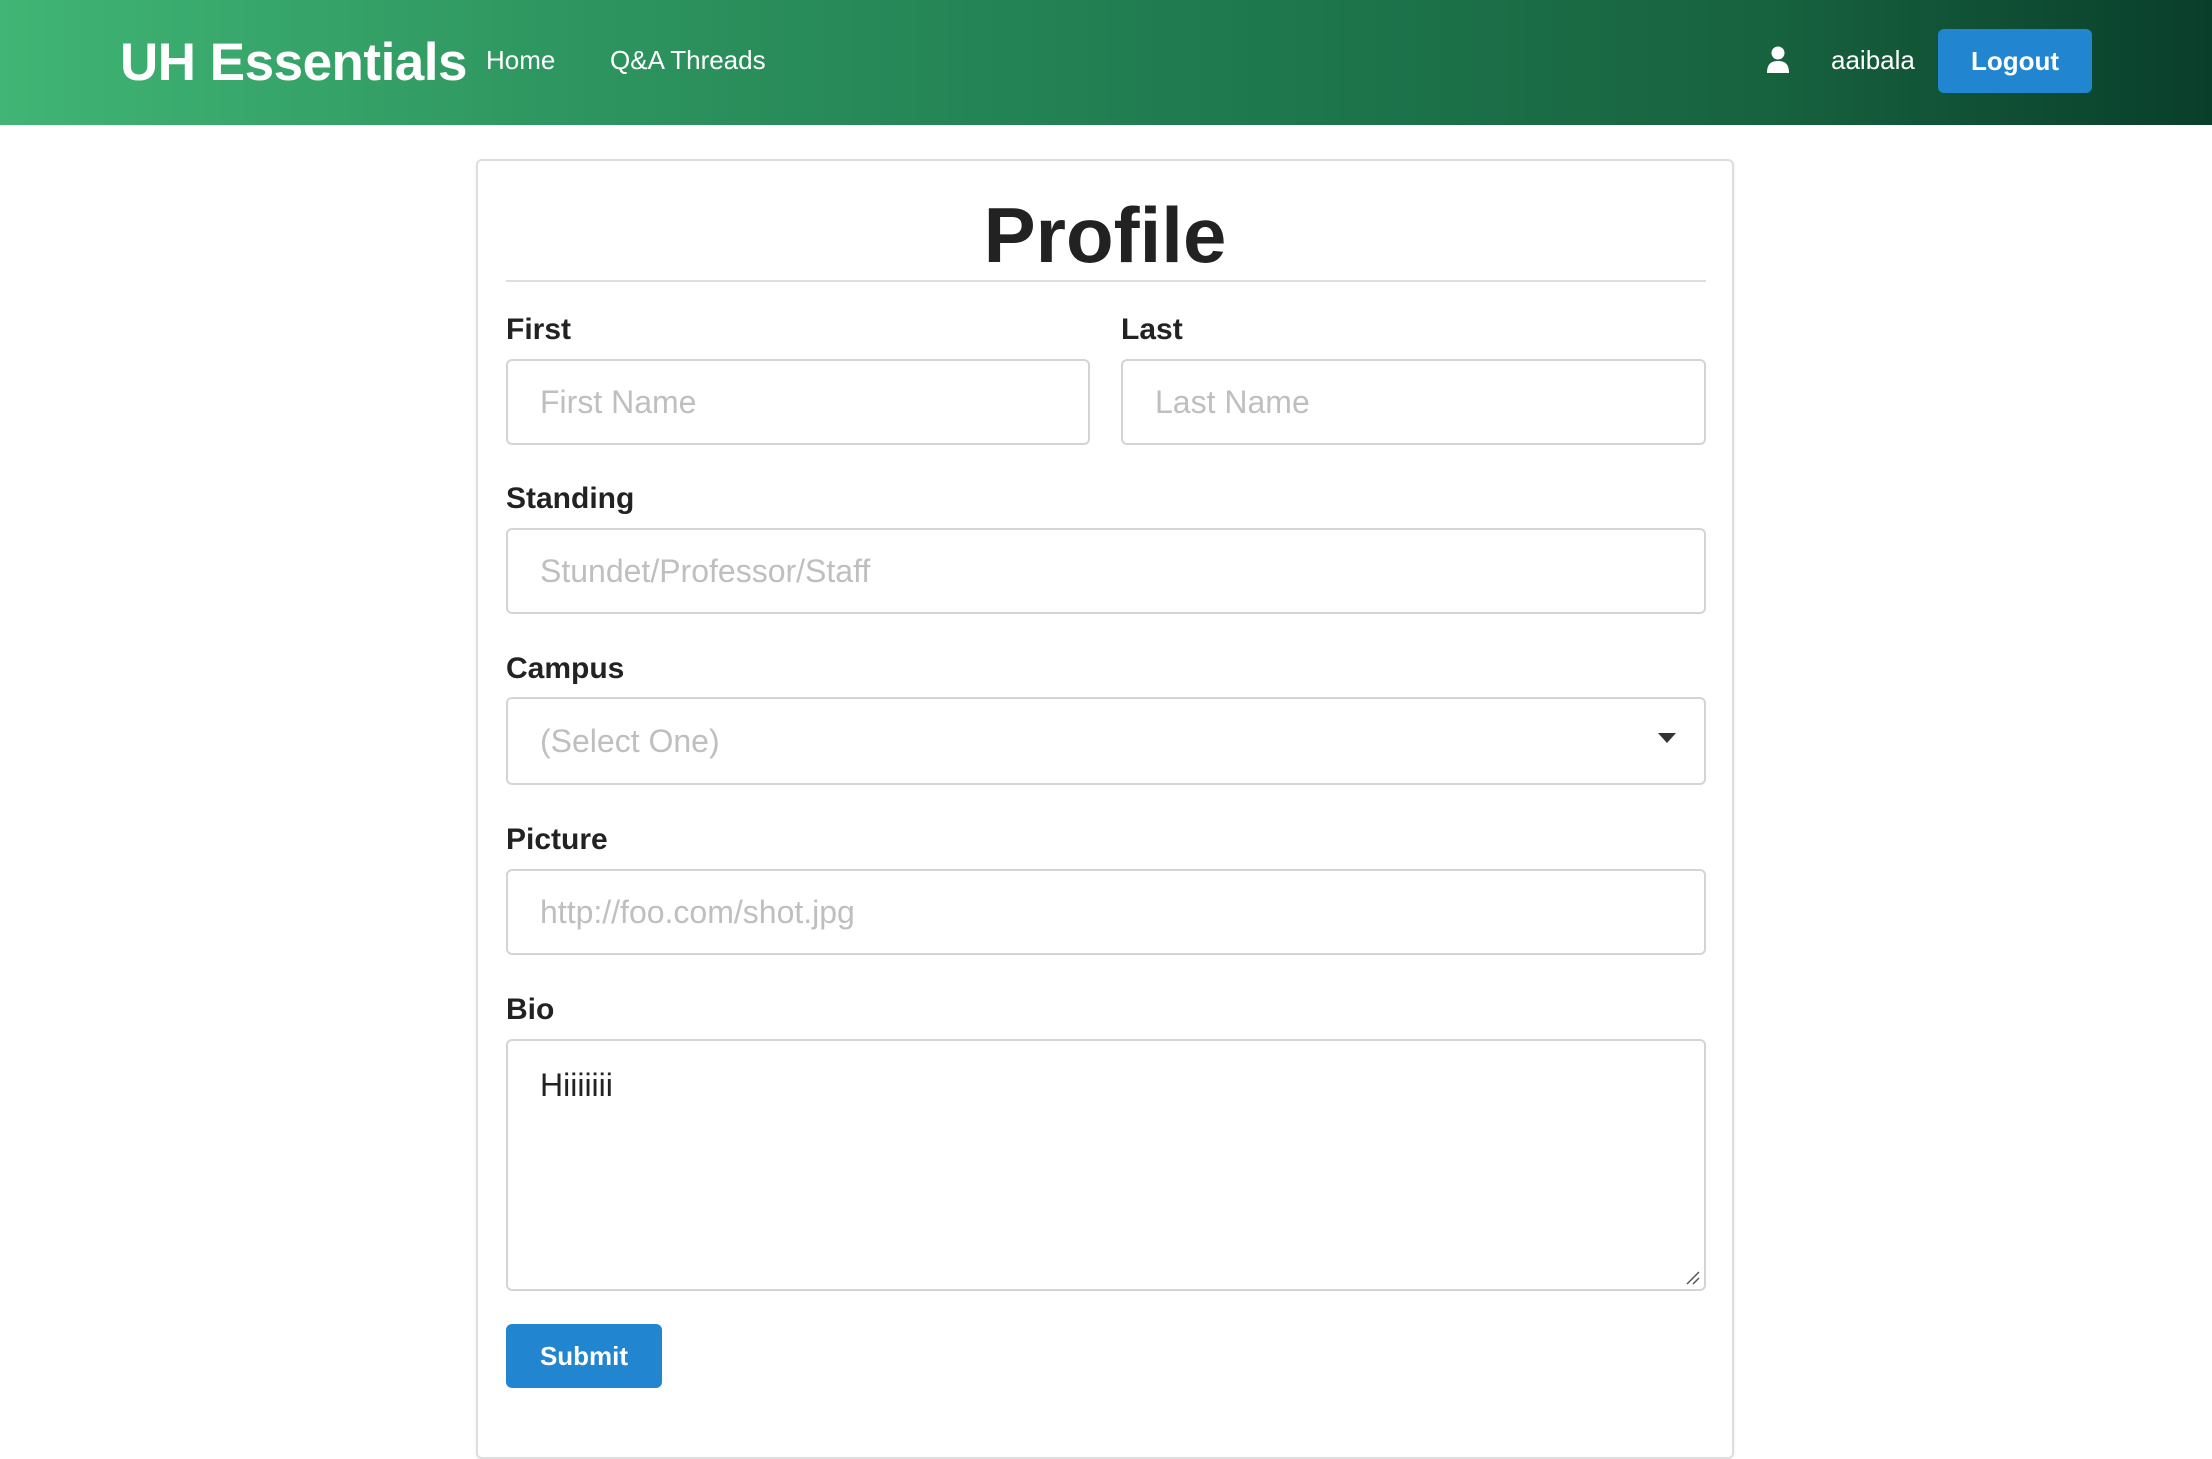  I want to click on logout-button: Logout, so click(2015, 61).